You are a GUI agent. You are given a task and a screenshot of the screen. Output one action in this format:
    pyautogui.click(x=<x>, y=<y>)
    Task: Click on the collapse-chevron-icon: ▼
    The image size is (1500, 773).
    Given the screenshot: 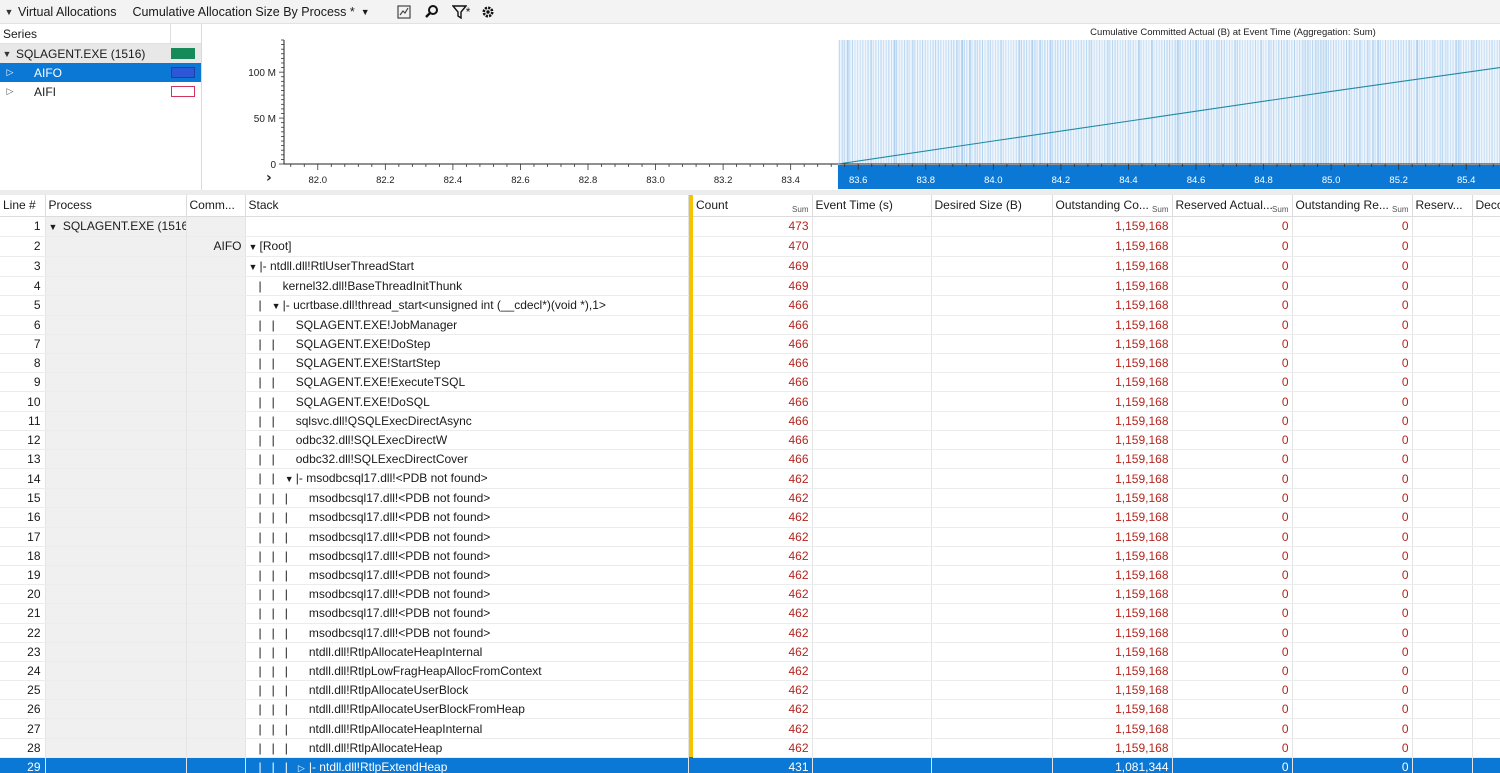 What is the action you would take?
    pyautogui.click(x=9, y=12)
    